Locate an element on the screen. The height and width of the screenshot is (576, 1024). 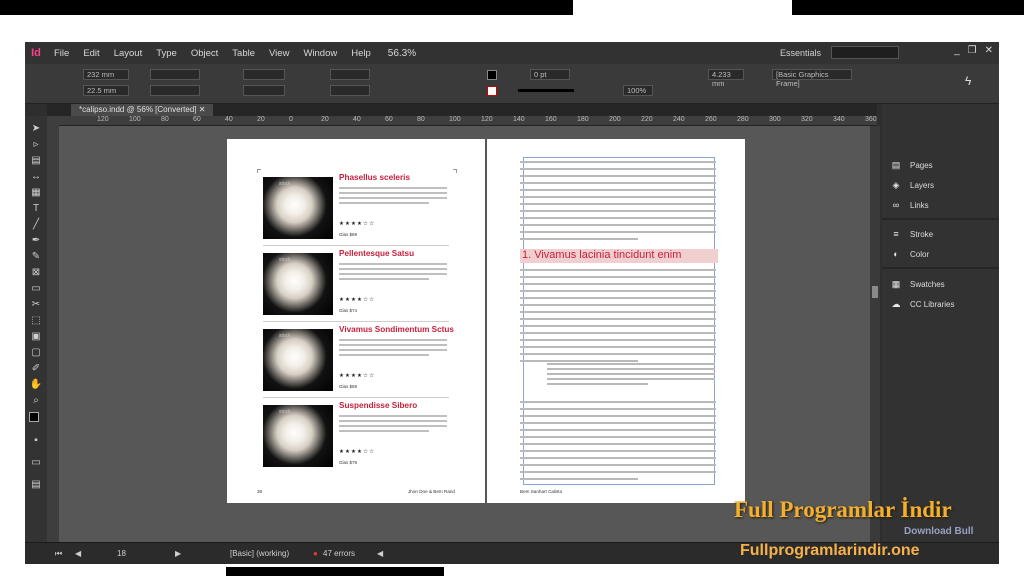
stroke-type is located at coordinates (546, 90).